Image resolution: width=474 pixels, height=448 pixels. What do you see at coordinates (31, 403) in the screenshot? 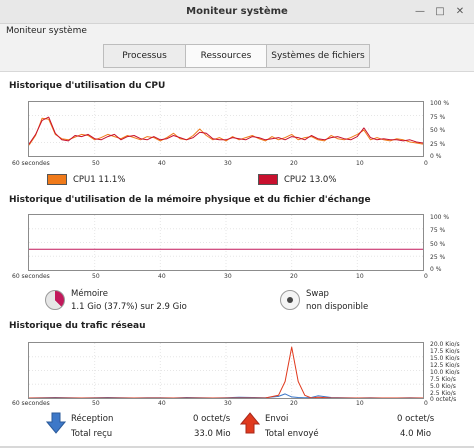
I see `network-xtick: 60 secondes` at bounding box center [31, 403].